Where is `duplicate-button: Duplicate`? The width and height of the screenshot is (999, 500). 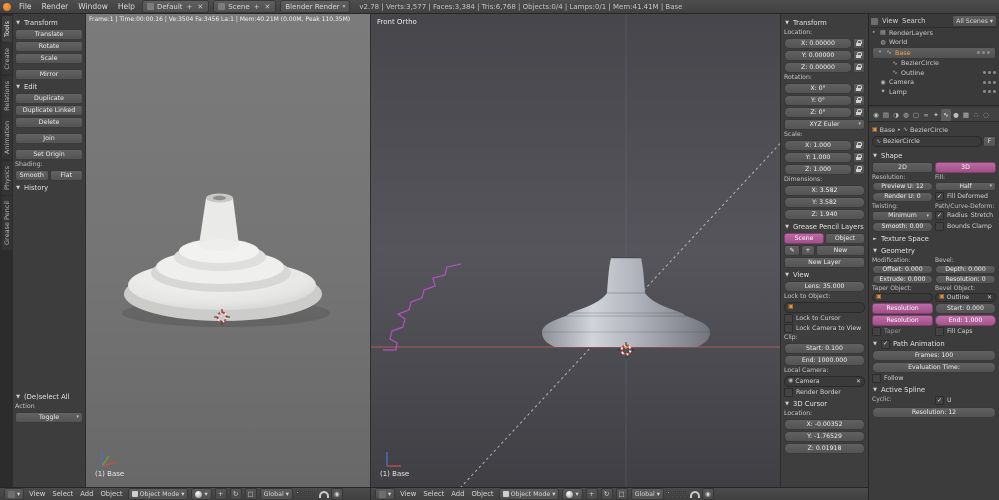
duplicate-button: Duplicate is located at coordinates (49, 98).